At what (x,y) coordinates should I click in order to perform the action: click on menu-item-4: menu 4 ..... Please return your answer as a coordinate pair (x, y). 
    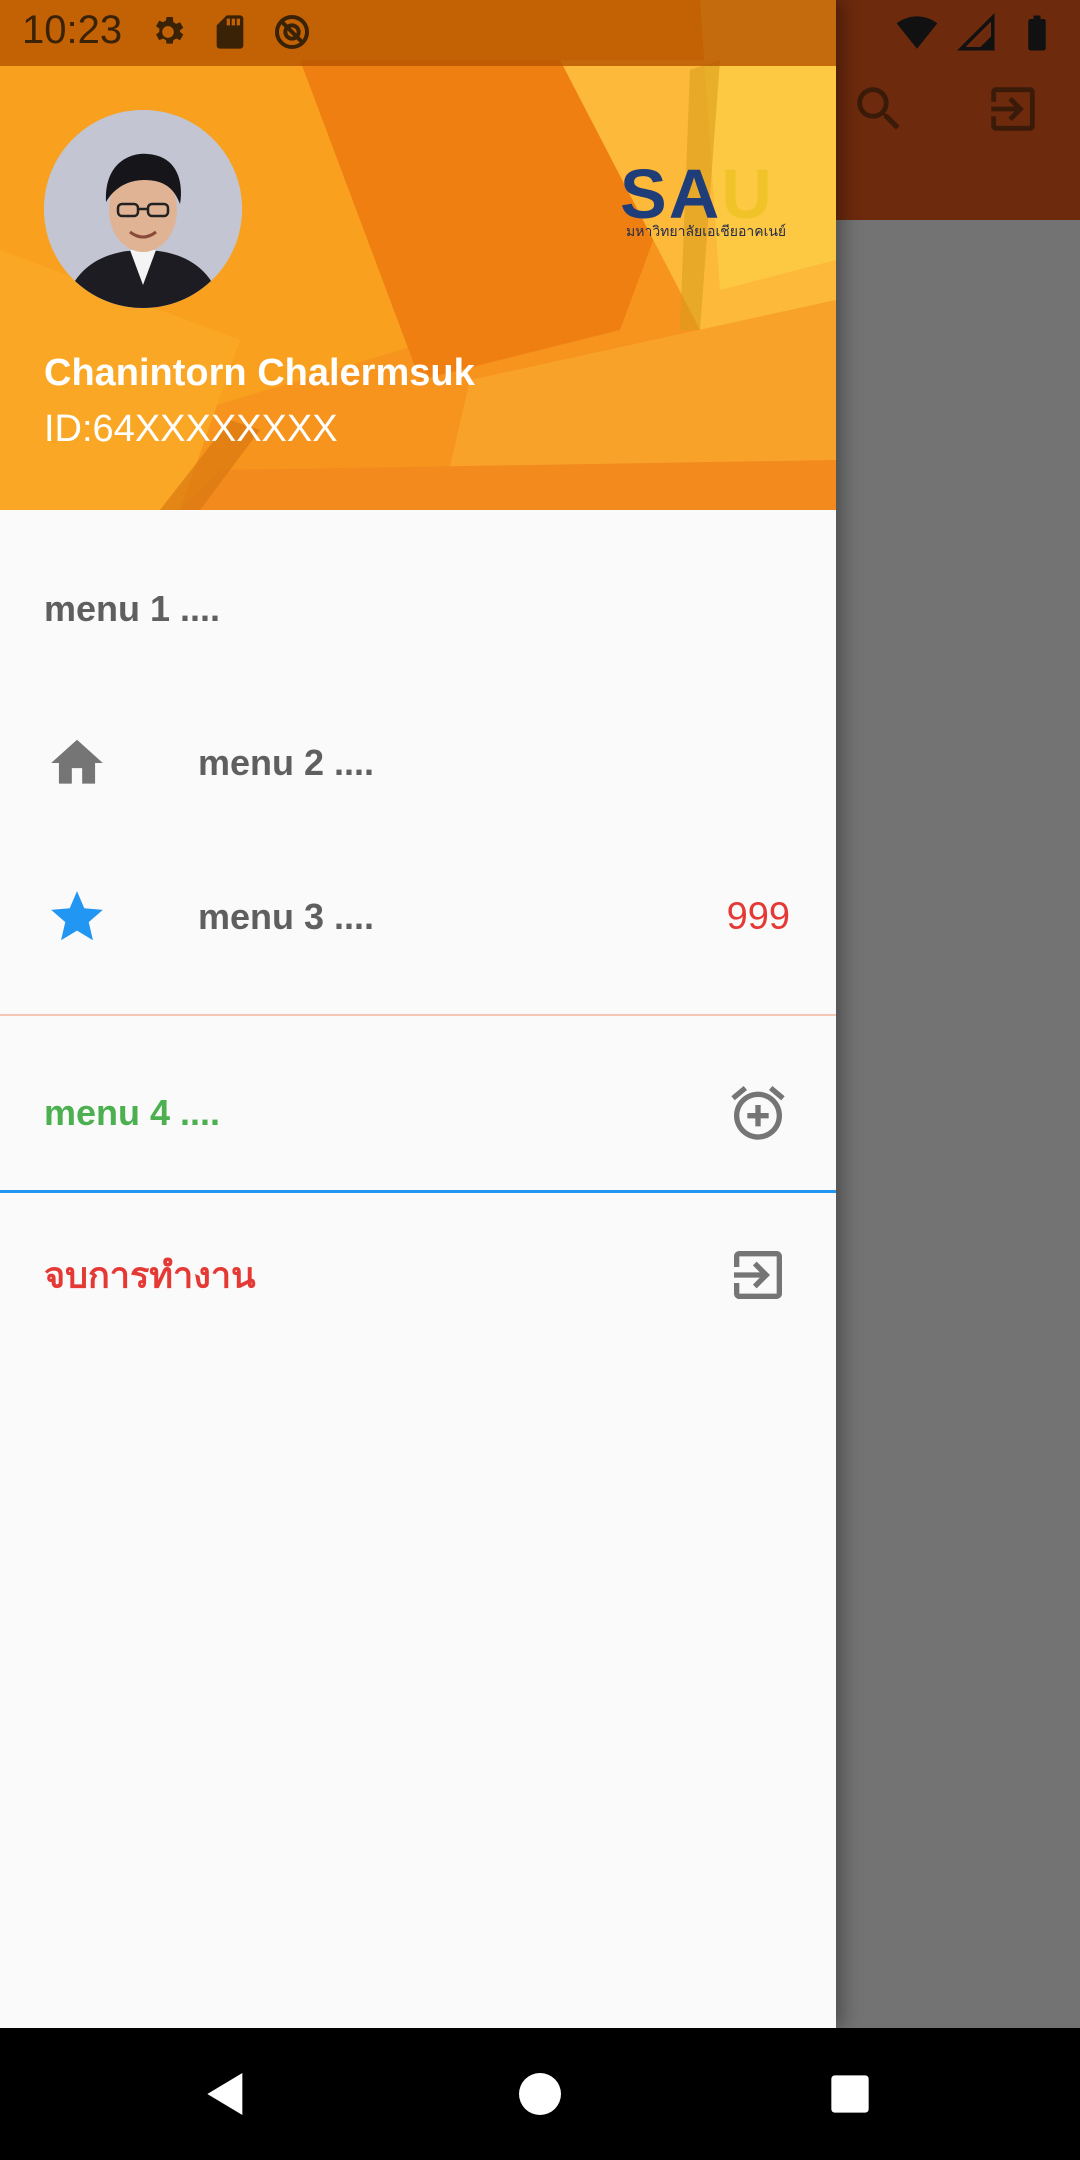
    Looking at the image, I should click on (418, 1113).